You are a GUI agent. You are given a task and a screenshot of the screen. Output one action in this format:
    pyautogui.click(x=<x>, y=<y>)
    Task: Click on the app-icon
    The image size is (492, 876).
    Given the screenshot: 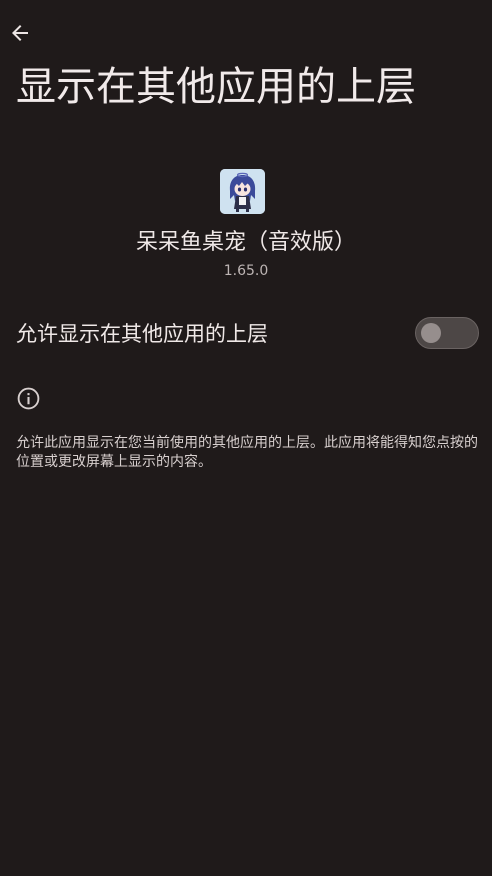 What is the action you would take?
    pyautogui.click(x=242, y=191)
    